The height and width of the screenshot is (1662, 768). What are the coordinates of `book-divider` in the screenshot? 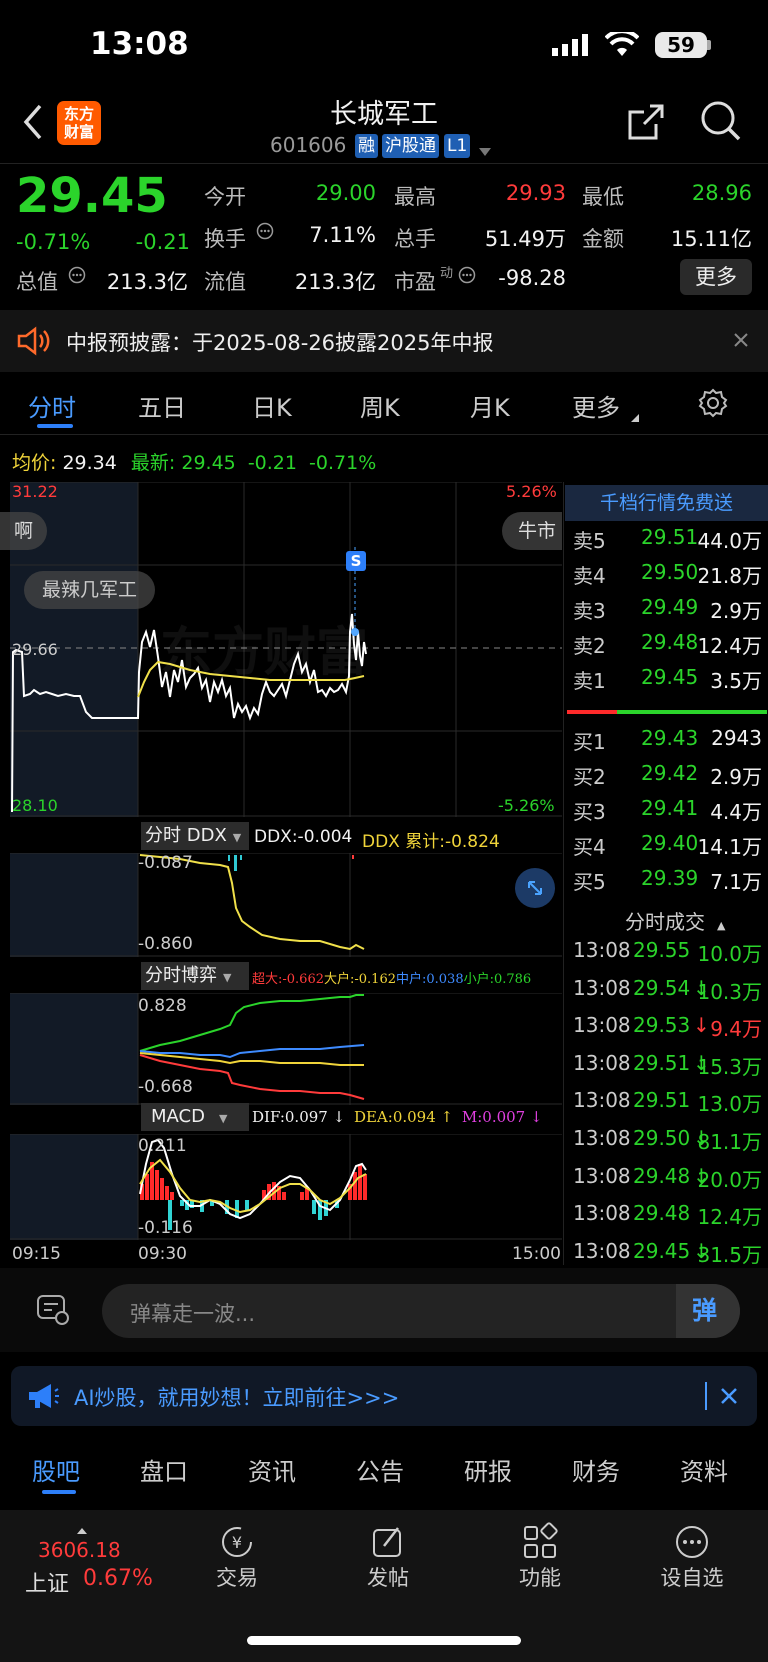 It's located at (667, 712).